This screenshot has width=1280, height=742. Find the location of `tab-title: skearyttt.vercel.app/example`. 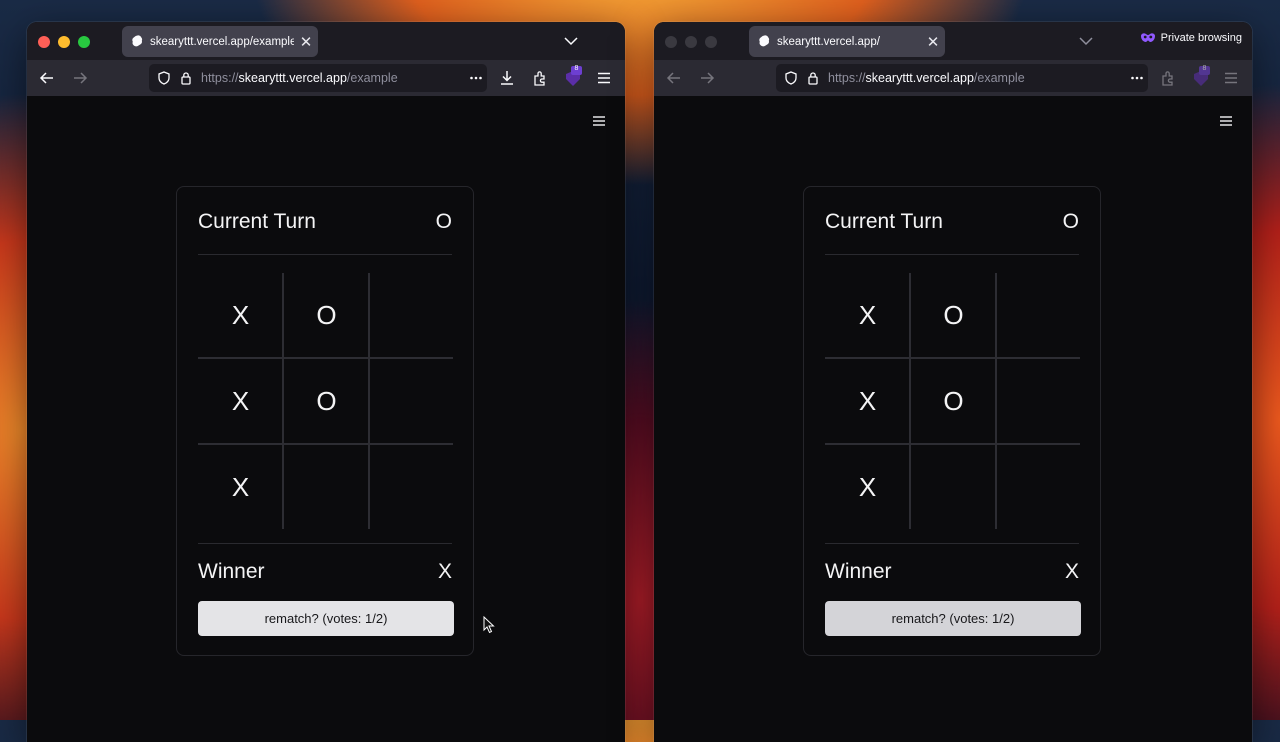

tab-title: skearyttt.vercel.app/example is located at coordinates (222, 41).